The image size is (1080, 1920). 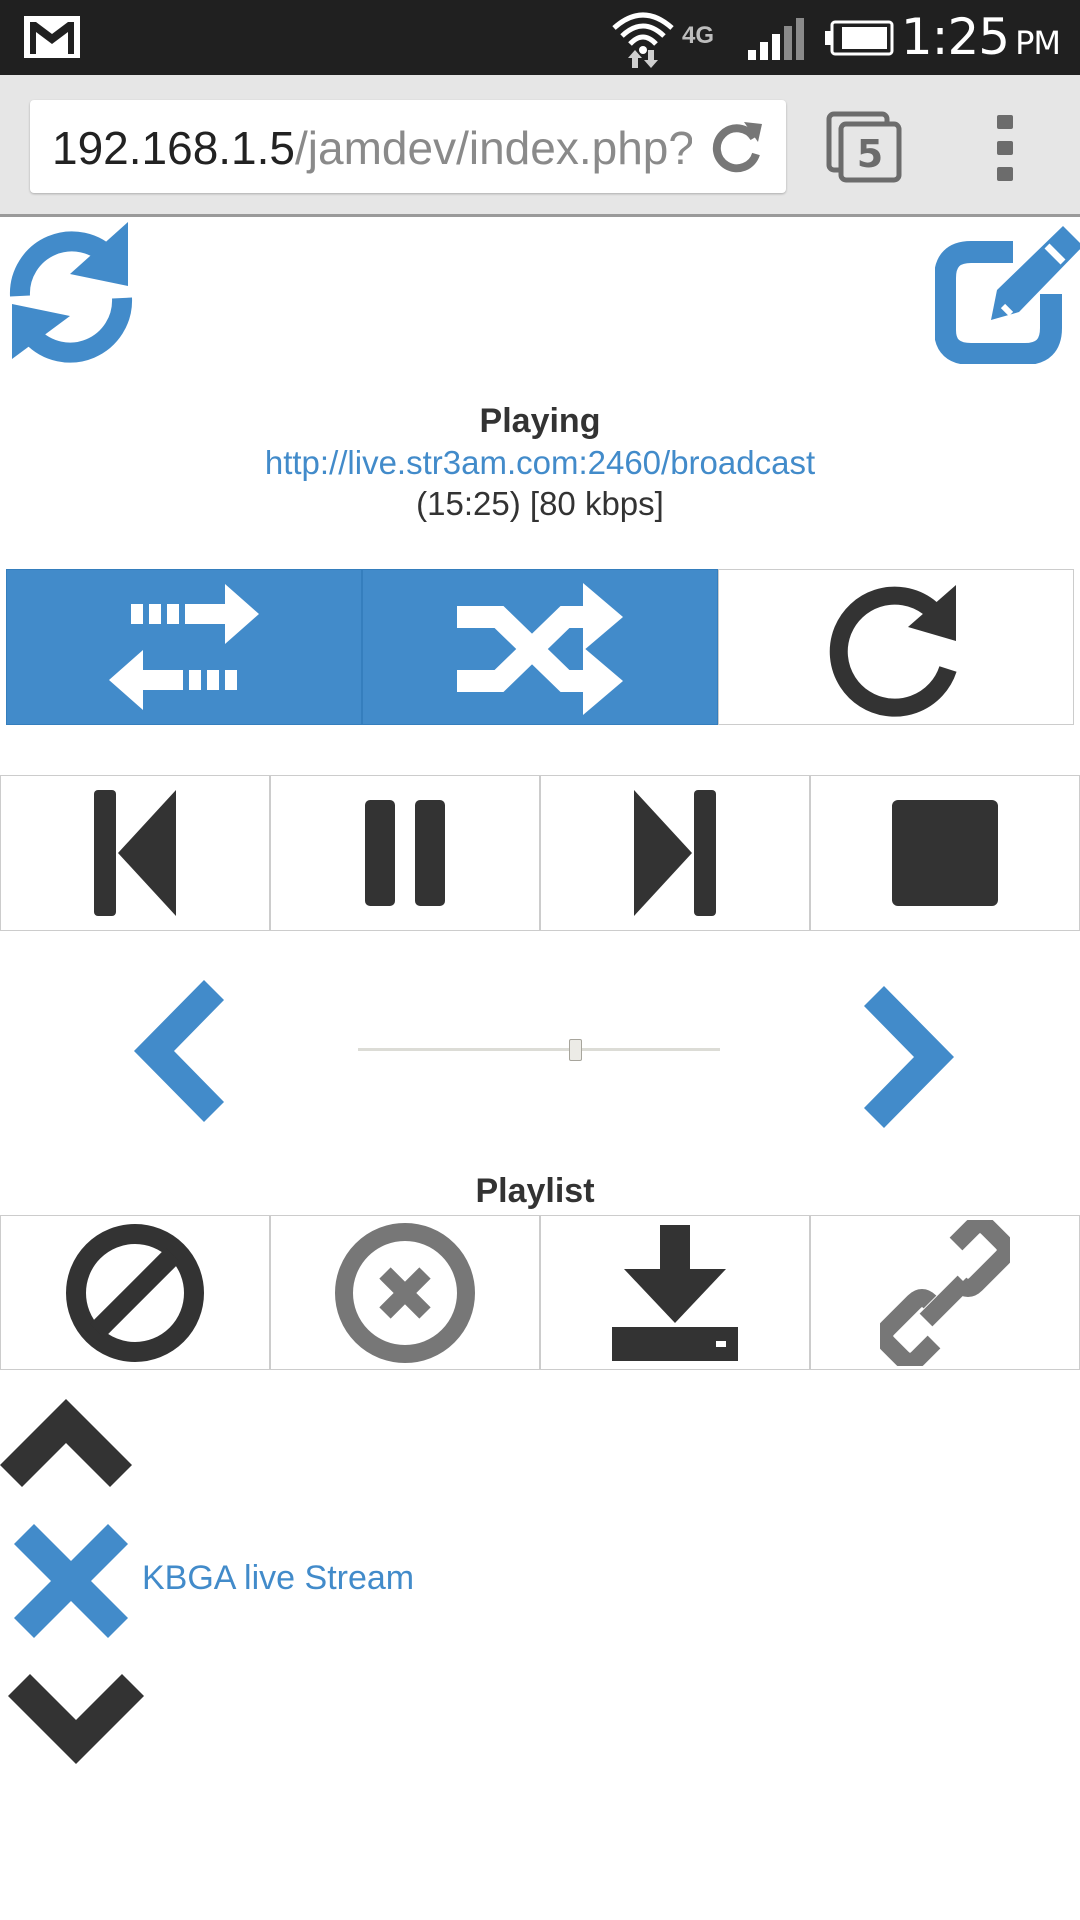 What do you see at coordinates (540, 37) in the screenshot?
I see `status-bar: 4G 1:25 PM` at bounding box center [540, 37].